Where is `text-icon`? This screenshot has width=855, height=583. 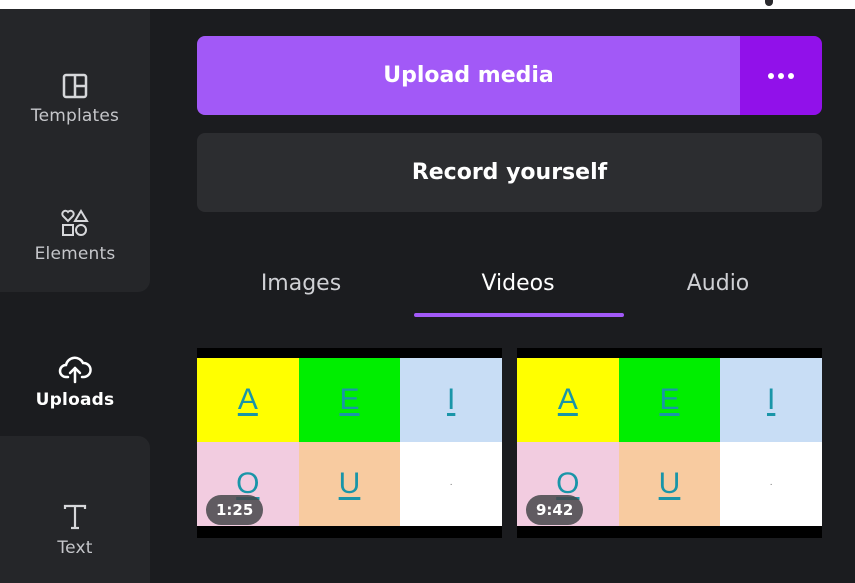 text-icon is located at coordinates (75, 517).